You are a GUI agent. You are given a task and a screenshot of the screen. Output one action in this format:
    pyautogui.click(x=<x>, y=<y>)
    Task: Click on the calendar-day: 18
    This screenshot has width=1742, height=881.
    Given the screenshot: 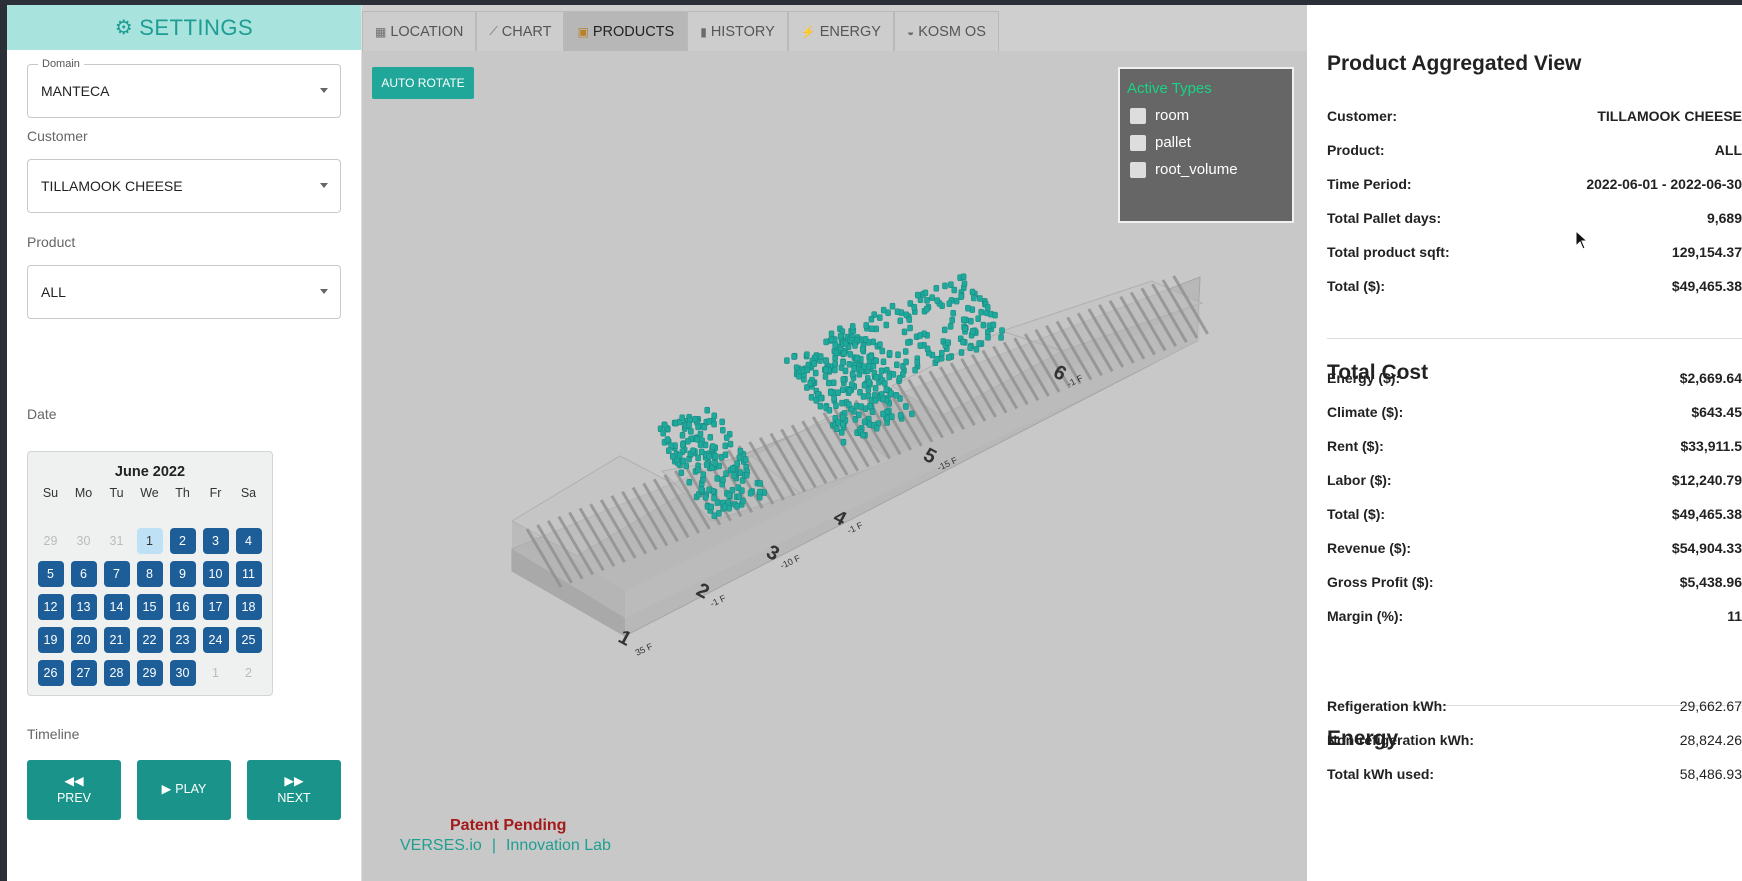 What is the action you would take?
    pyautogui.click(x=248, y=606)
    